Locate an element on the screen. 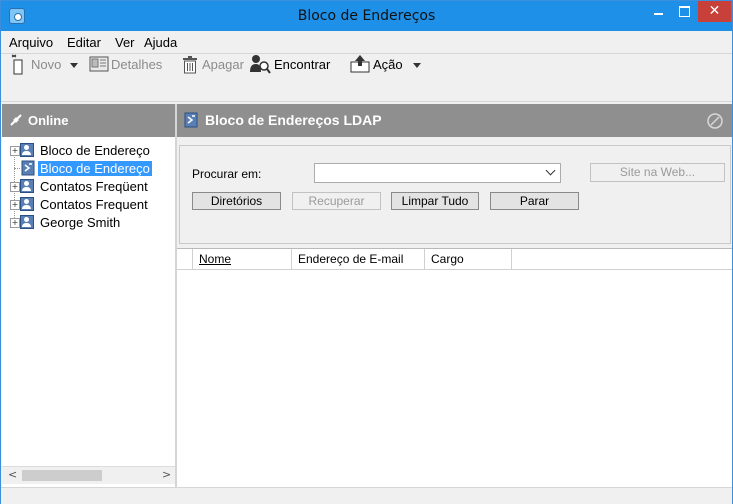  apagar-button: Apagar is located at coordinates (223, 64).